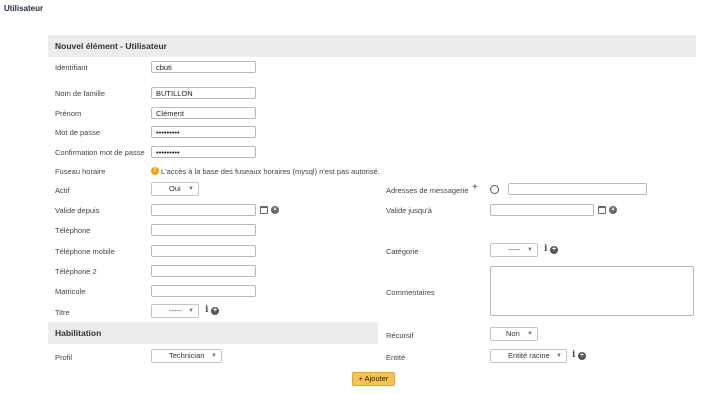 This screenshot has height=394, width=726. What do you see at coordinates (78, 333) in the screenshot?
I see `habilitation-title: Habilitation` at bounding box center [78, 333].